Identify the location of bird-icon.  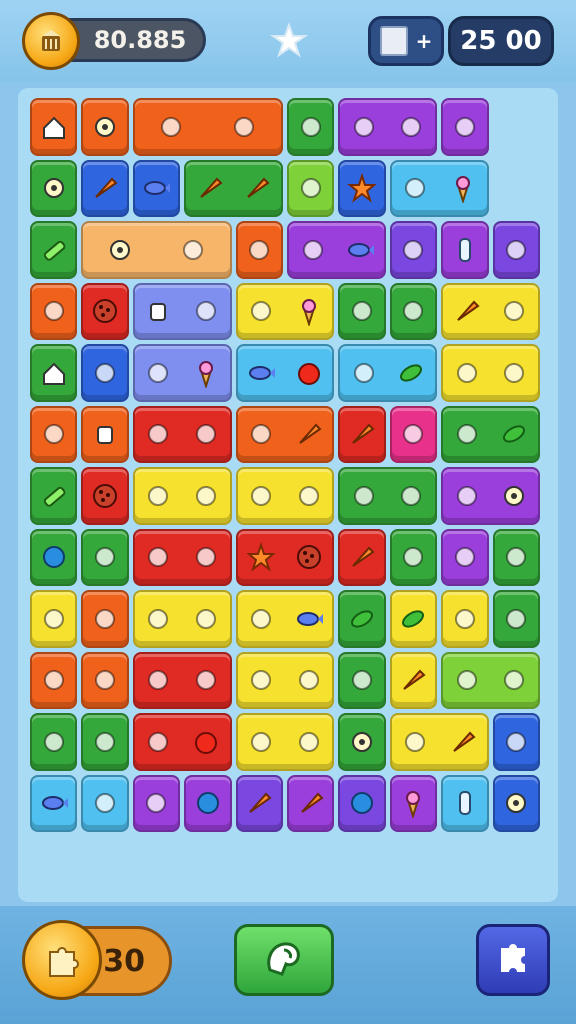
(413, 434).